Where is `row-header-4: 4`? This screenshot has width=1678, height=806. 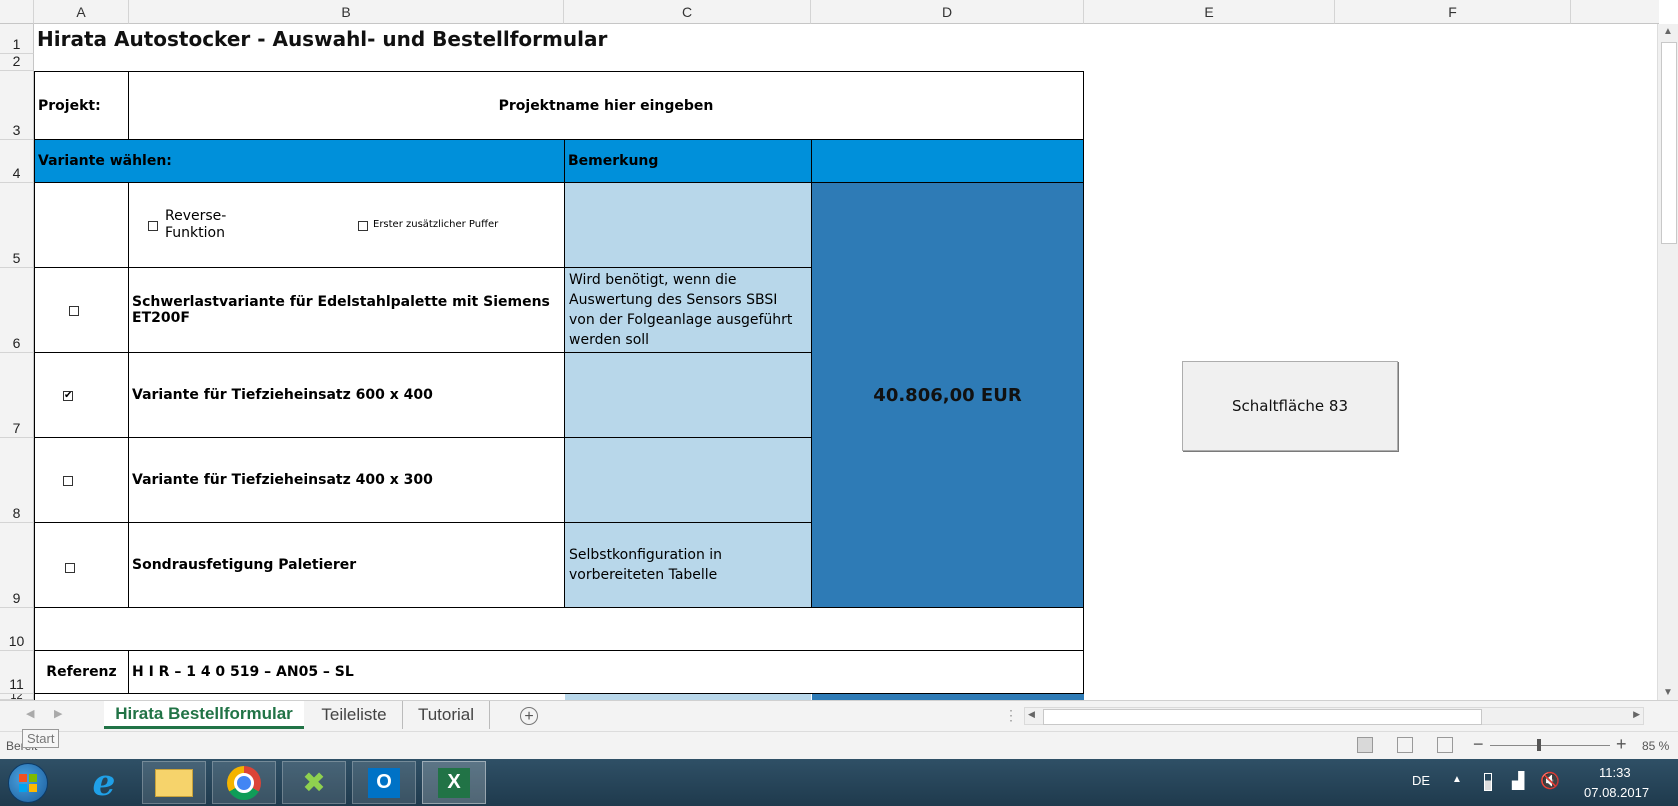
row-header-4: 4 is located at coordinates (17, 161).